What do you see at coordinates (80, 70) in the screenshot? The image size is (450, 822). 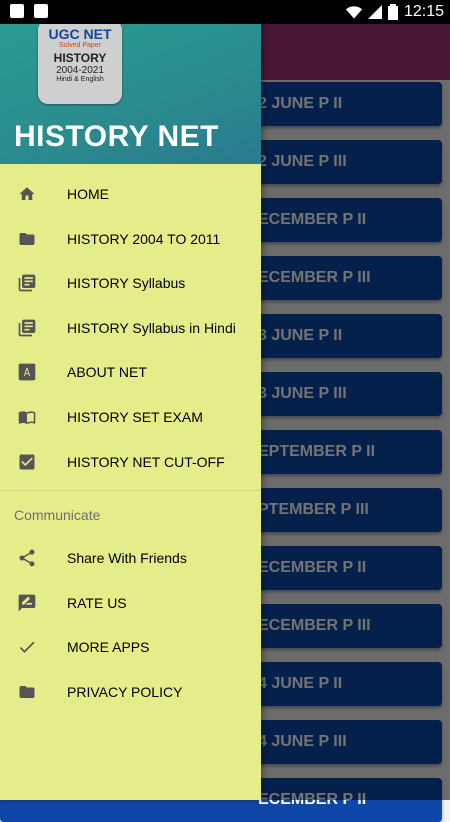 I see `logo-line-4: 2004-2021` at bounding box center [80, 70].